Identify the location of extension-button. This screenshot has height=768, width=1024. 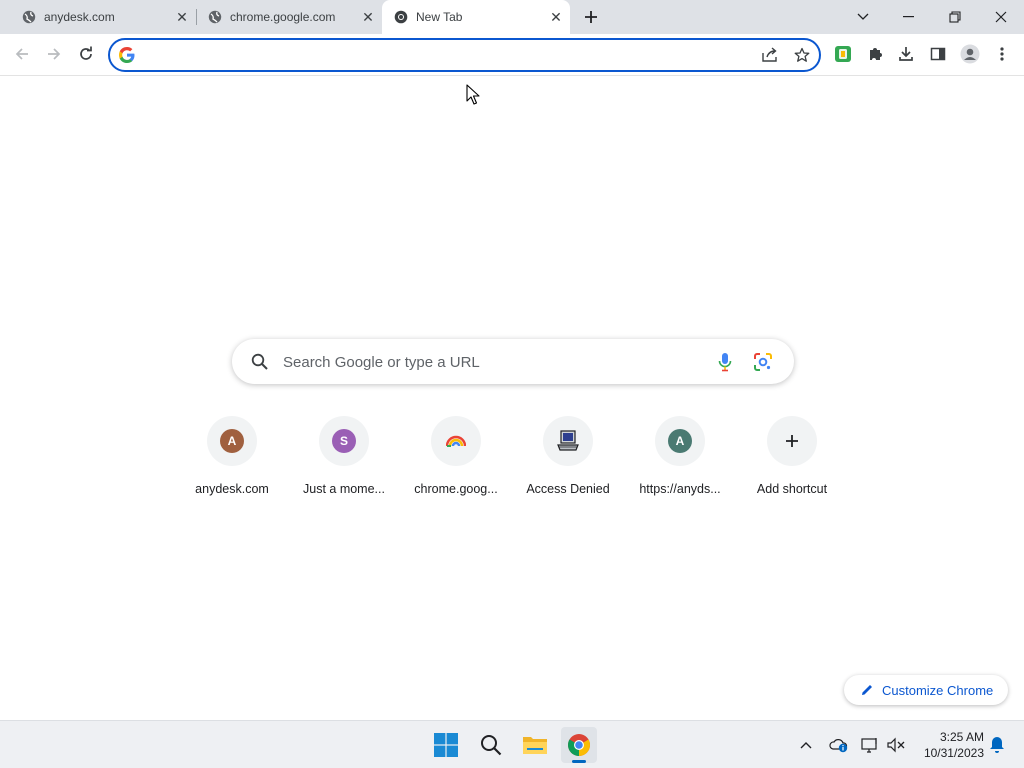
(843, 54).